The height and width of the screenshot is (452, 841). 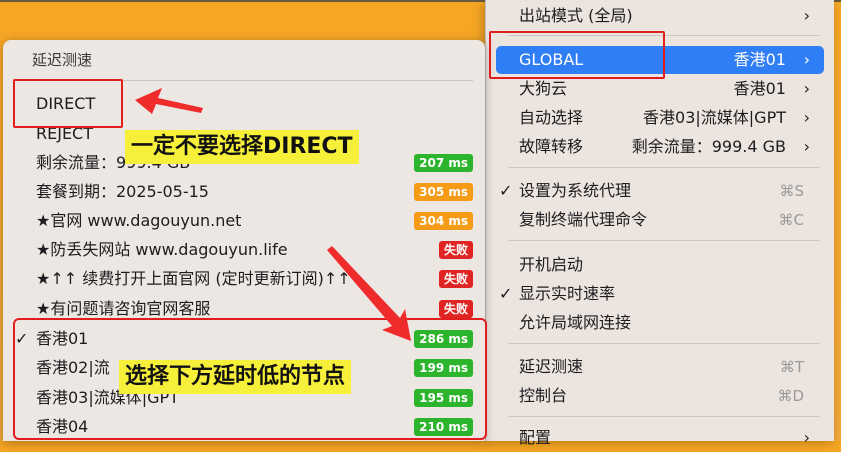 I want to click on arrow-to-nodes-icon, so click(x=369, y=293).